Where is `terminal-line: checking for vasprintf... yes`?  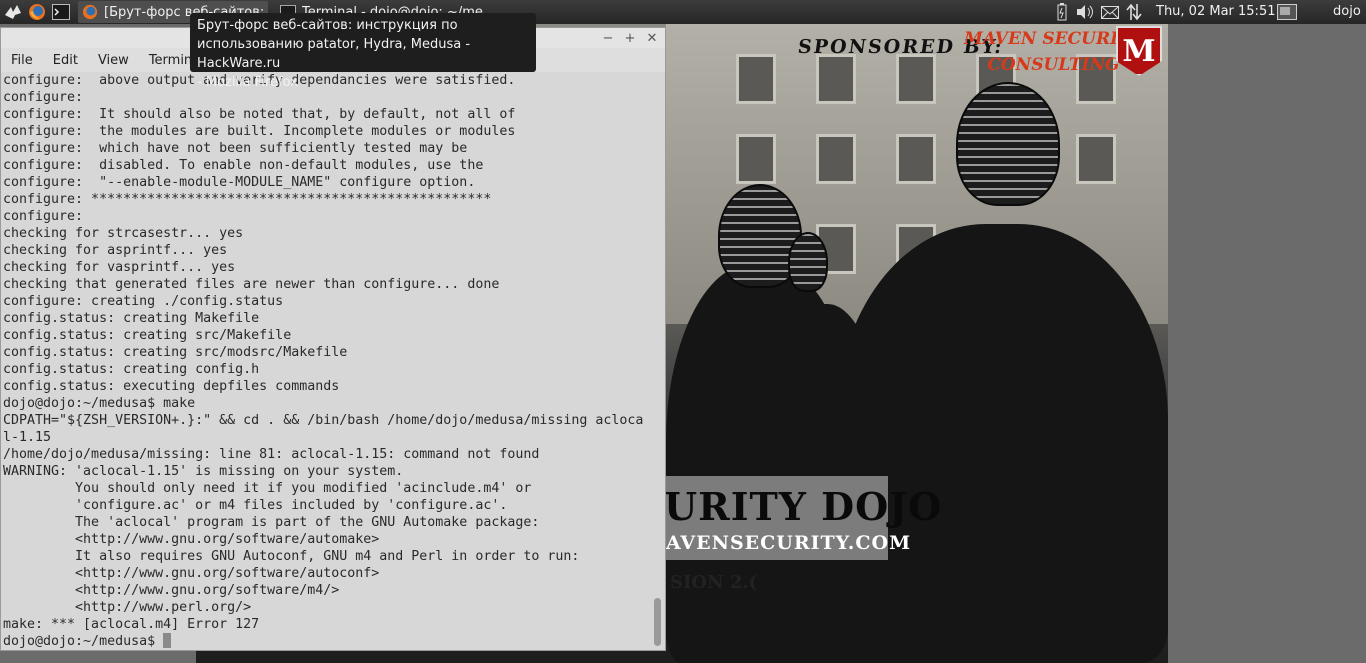
terminal-line: checking for vasprintf... yes is located at coordinates (119, 267).